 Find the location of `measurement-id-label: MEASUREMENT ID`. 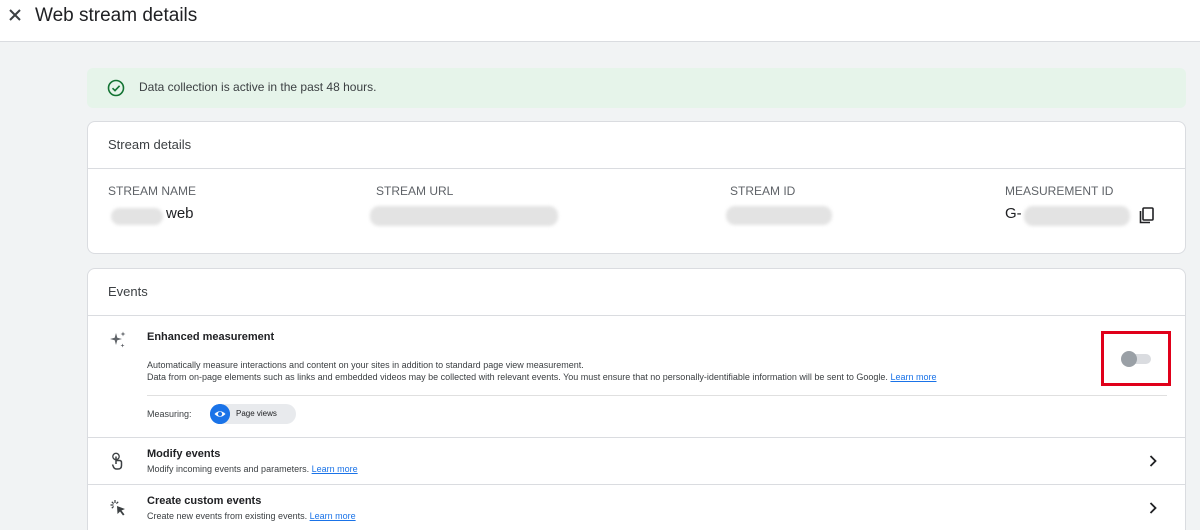

measurement-id-label: MEASUREMENT ID is located at coordinates (1059, 191).